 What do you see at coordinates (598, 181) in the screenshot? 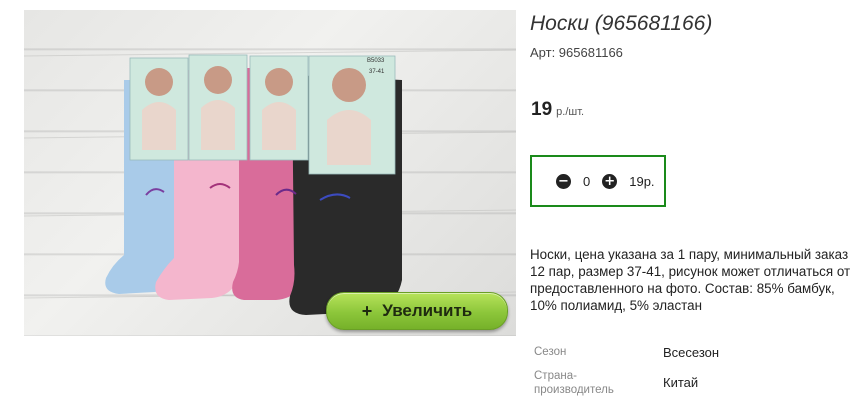
I see `quantity-stepper: − 0 + 19р.` at bounding box center [598, 181].